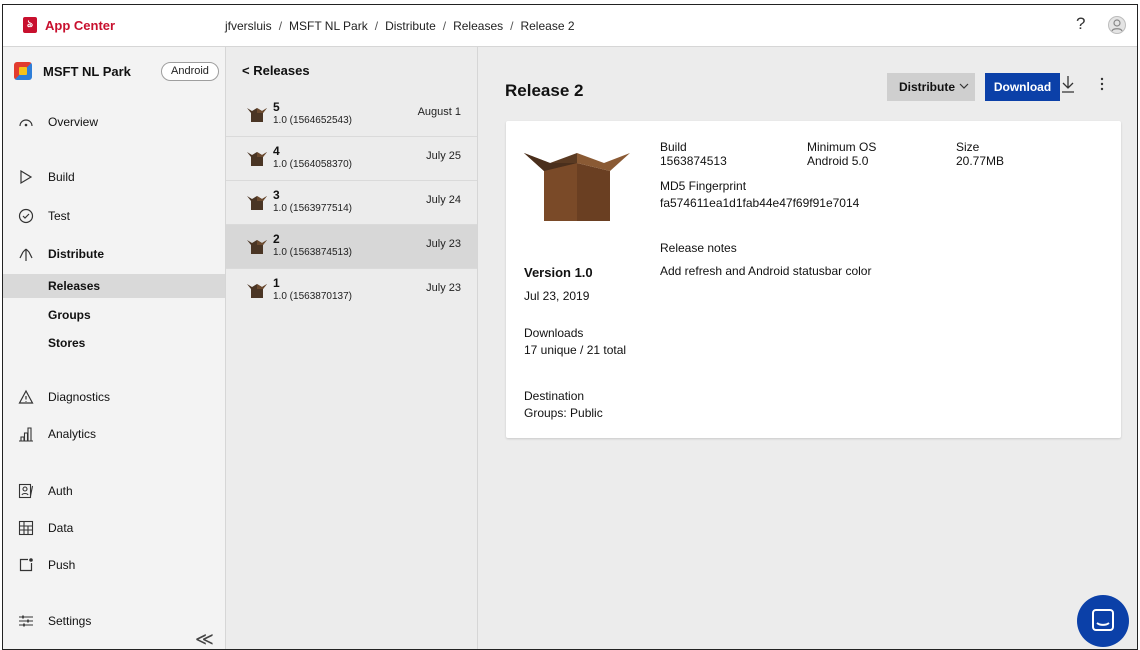 Image resolution: width=1140 pixels, height=650 pixels. Describe the element at coordinates (1022, 87) in the screenshot. I see `download-button: Download` at that location.